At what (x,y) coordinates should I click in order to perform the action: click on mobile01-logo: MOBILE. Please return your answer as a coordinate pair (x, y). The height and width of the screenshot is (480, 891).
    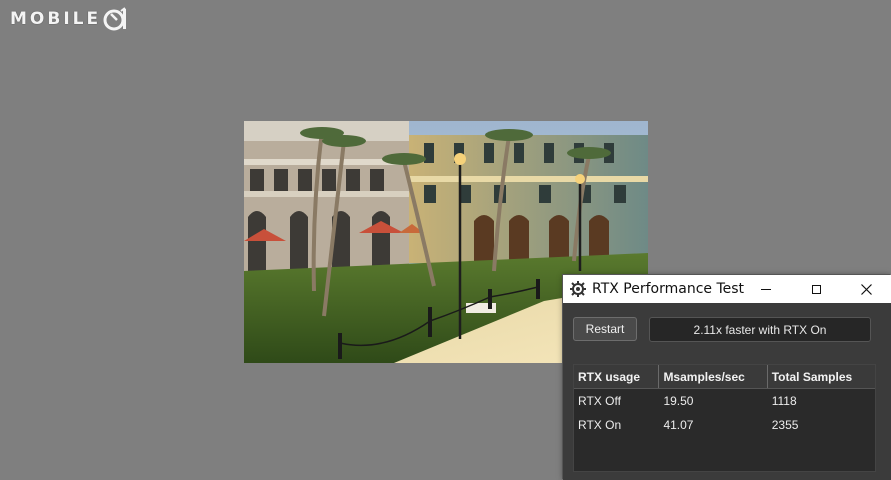
    Looking at the image, I should click on (69, 19).